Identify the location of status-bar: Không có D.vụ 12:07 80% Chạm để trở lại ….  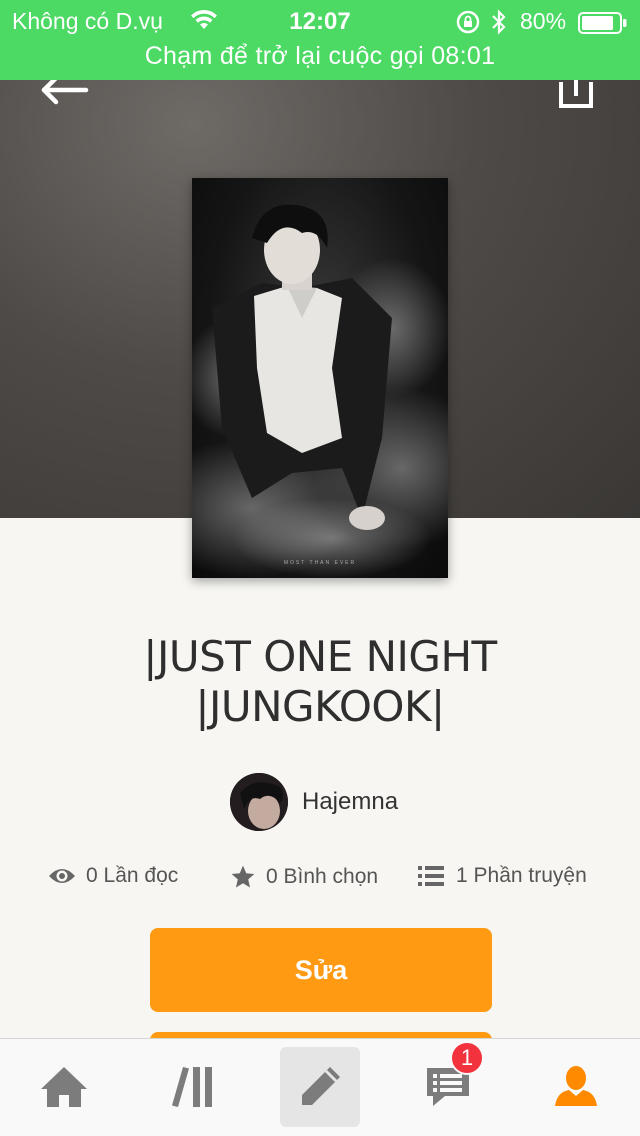
(320, 40).